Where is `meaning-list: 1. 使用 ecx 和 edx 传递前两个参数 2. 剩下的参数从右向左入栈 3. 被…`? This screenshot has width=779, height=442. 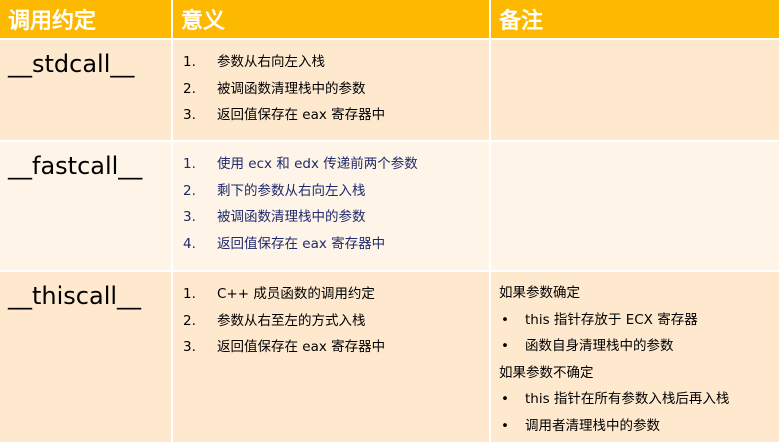
meaning-list: 1. 使用 ecx 和 edx 传递前两个参数 2. 剩下的参数从右向左入栈 3. 被… is located at coordinates (331, 199).